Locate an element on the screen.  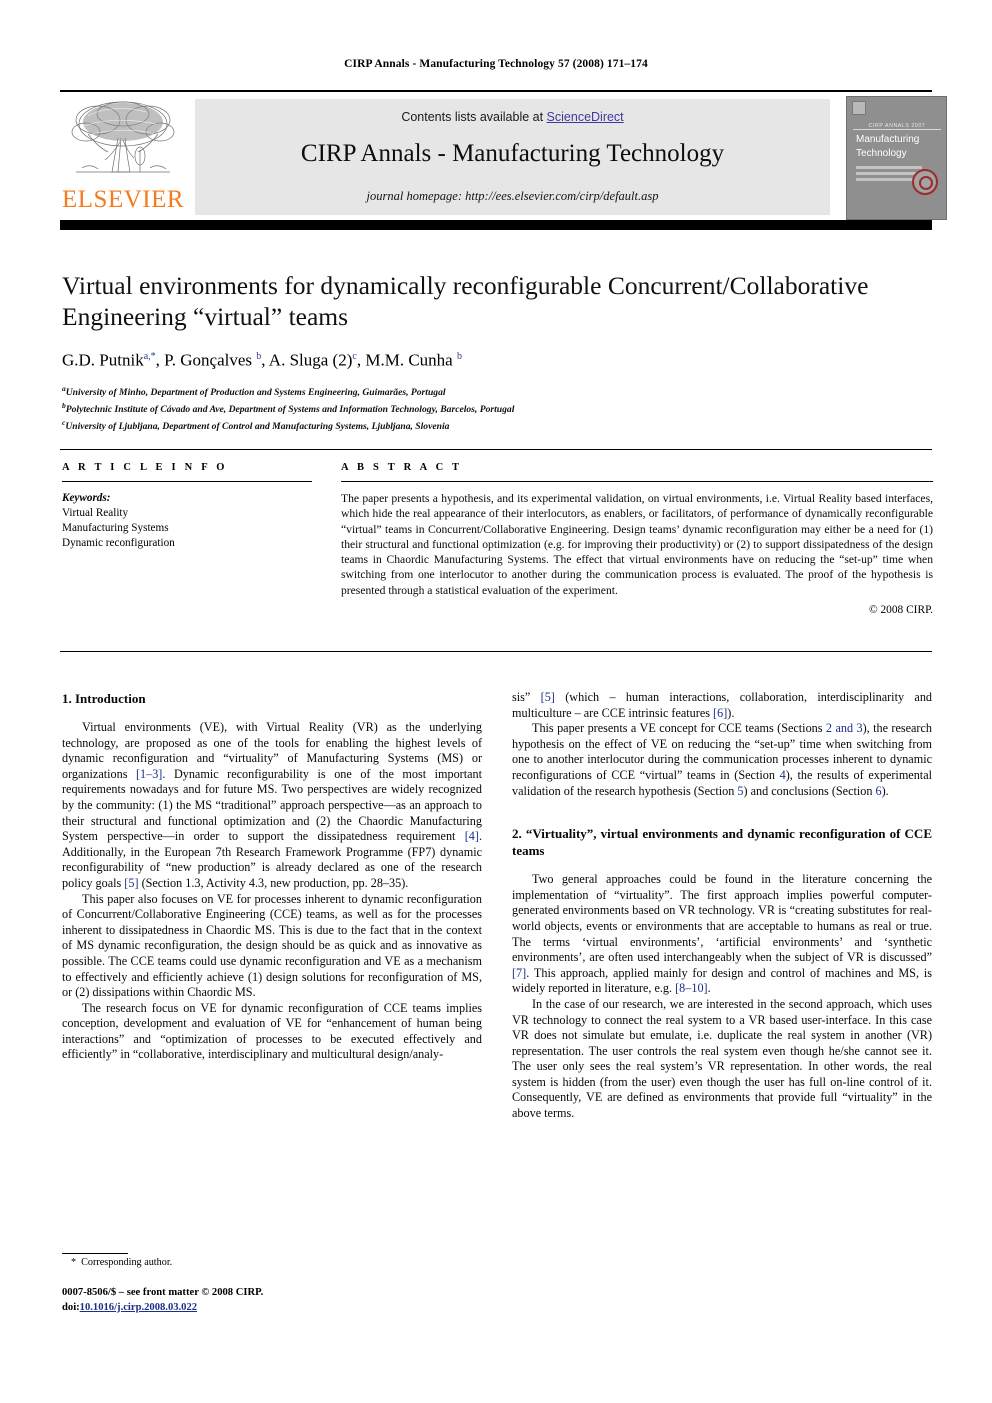
sciencedirect-link: ScienceDirect is located at coordinates (585, 117).